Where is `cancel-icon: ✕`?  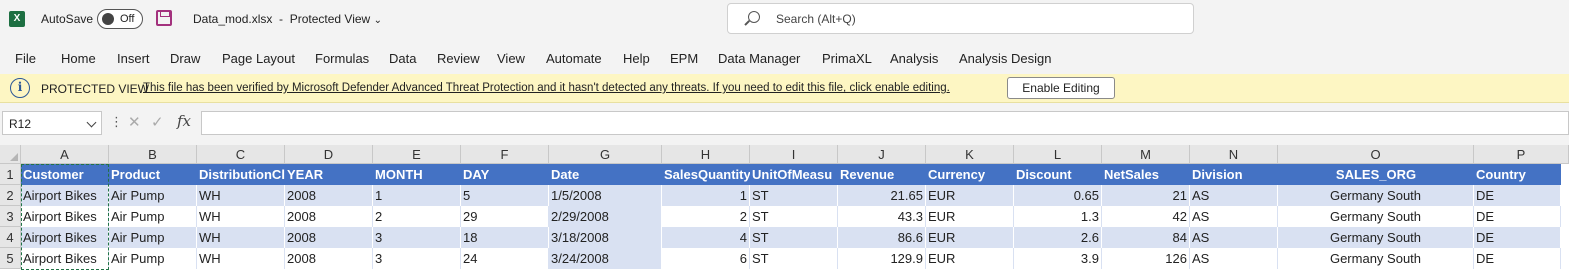 cancel-icon: ✕ is located at coordinates (134, 122).